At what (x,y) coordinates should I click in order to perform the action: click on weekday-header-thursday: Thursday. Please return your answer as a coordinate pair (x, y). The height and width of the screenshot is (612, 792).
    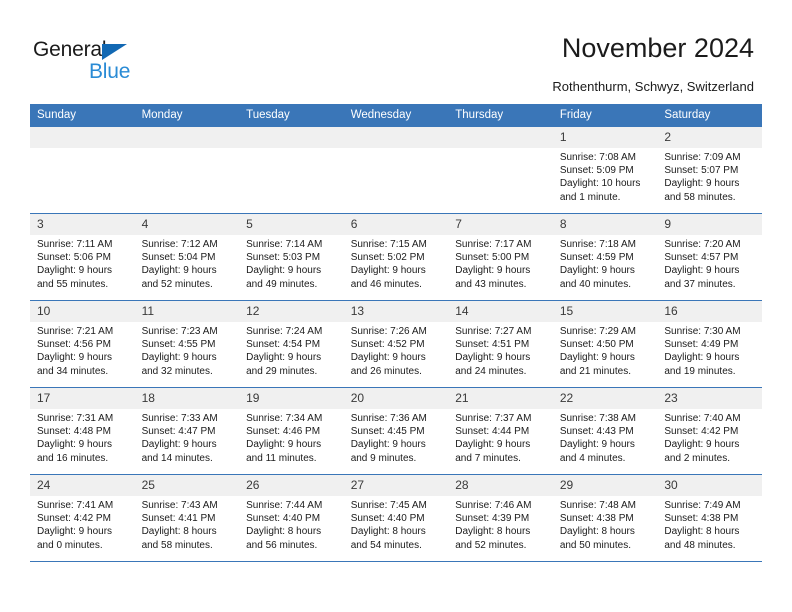
    Looking at the image, I should click on (500, 115).